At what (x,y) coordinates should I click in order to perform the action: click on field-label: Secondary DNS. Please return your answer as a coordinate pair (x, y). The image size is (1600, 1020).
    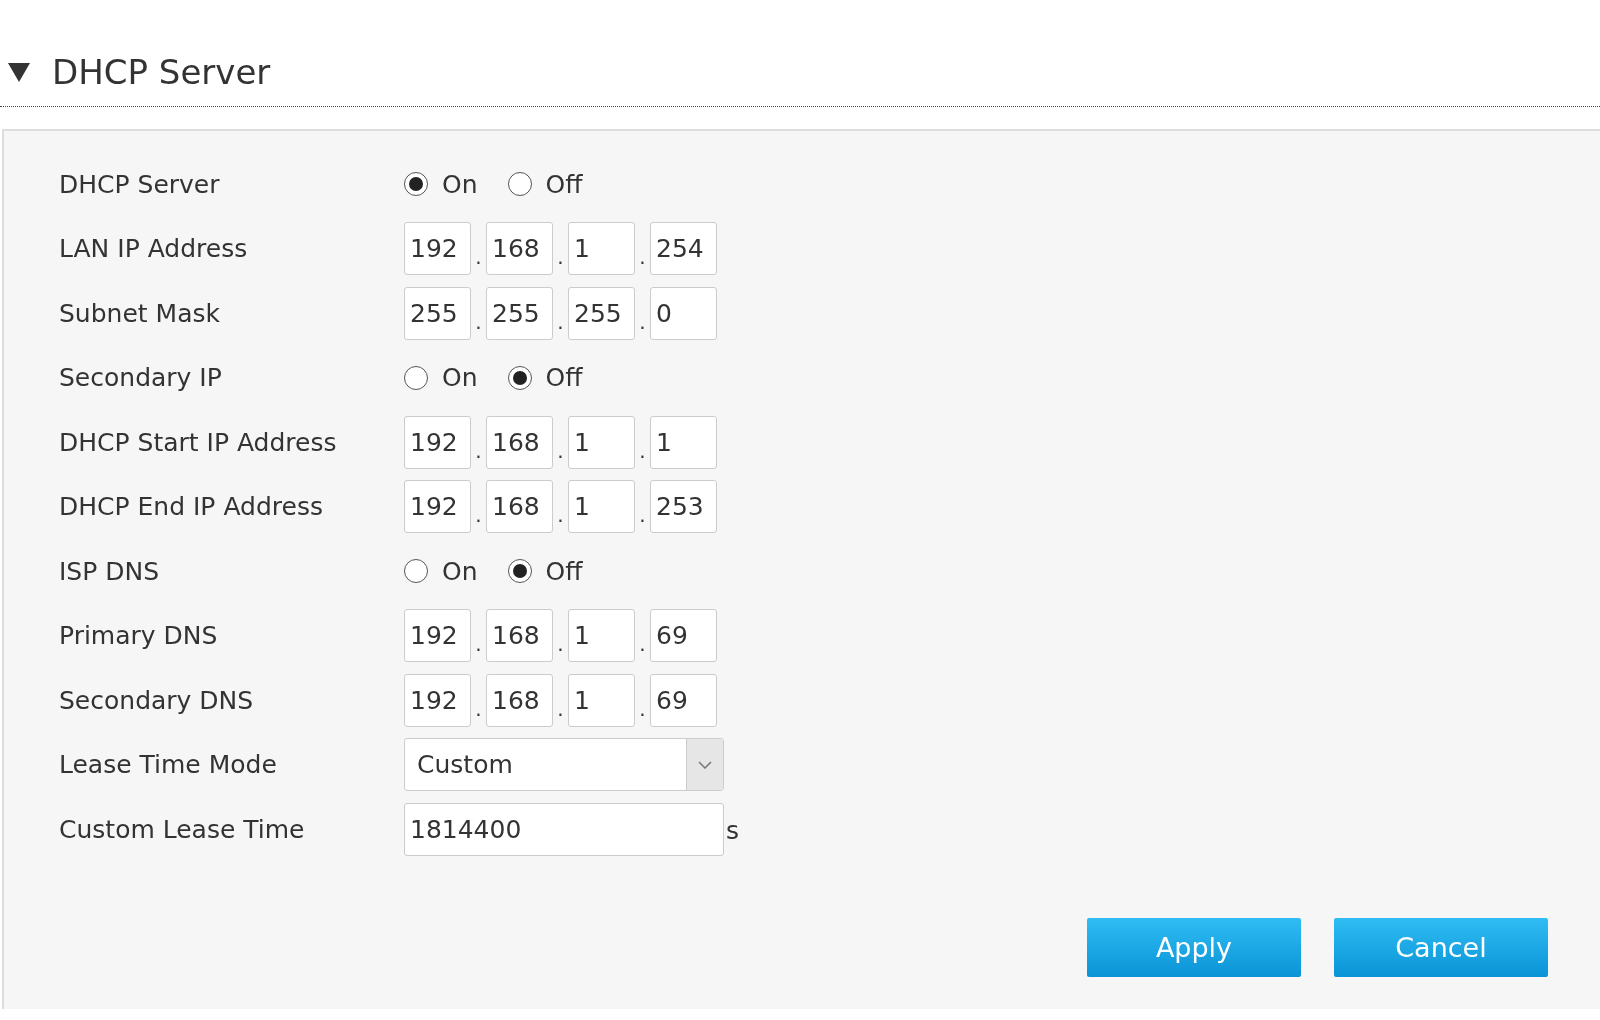
    Looking at the image, I should click on (157, 700).